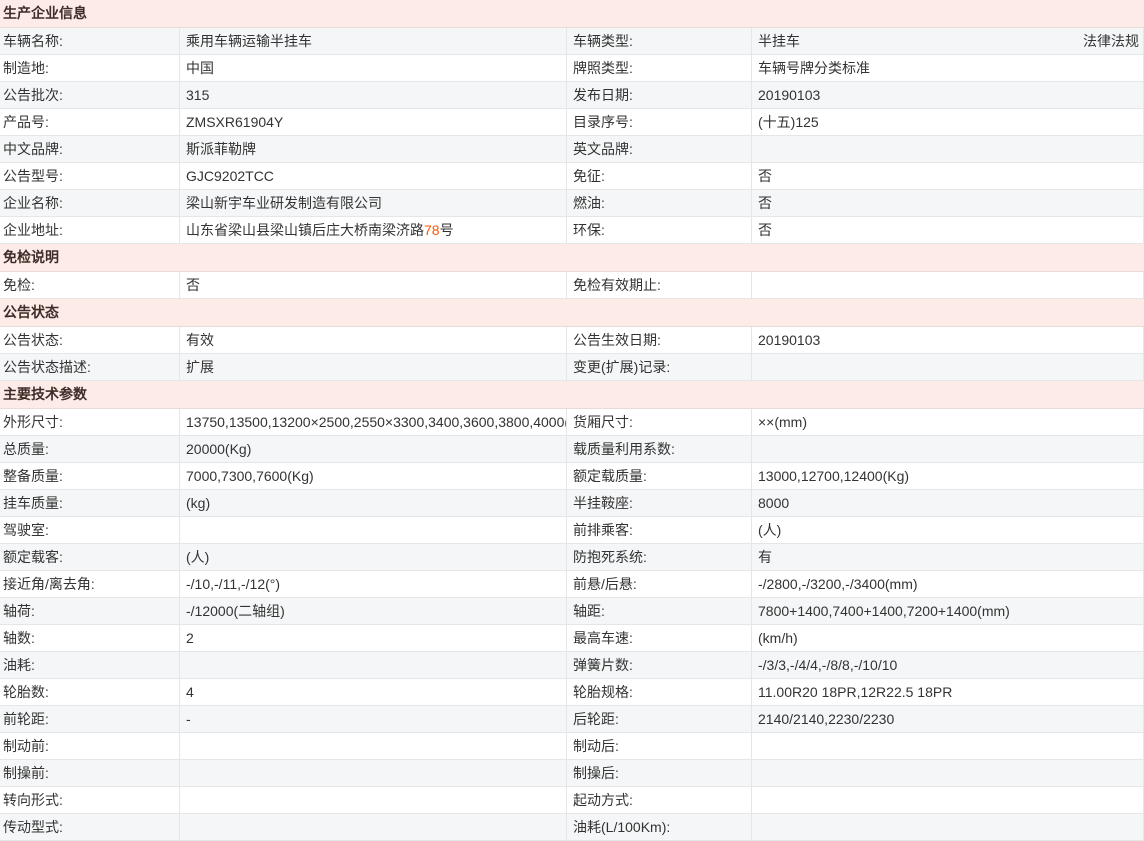 Image resolution: width=1144 pixels, height=841 pixels. I want to click on field-value-text: 20000(Kg), so click(219, 449).